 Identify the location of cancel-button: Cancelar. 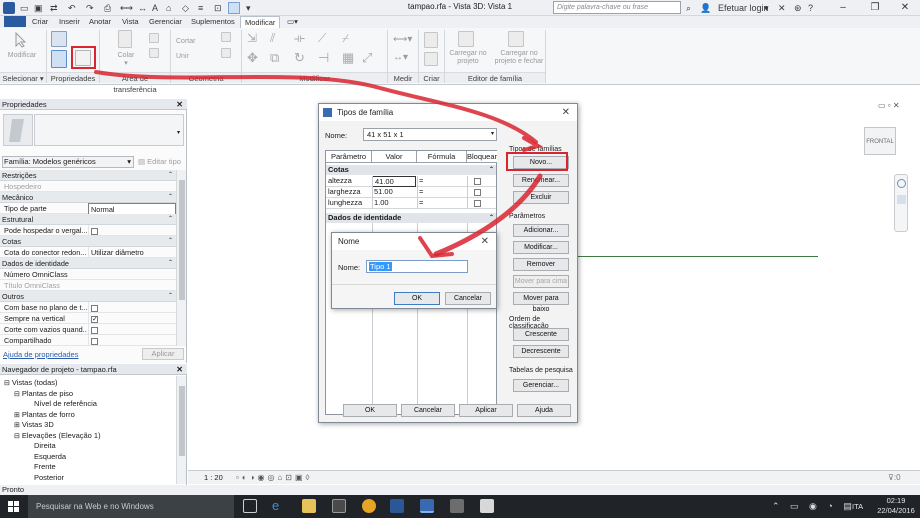
(428, 410).